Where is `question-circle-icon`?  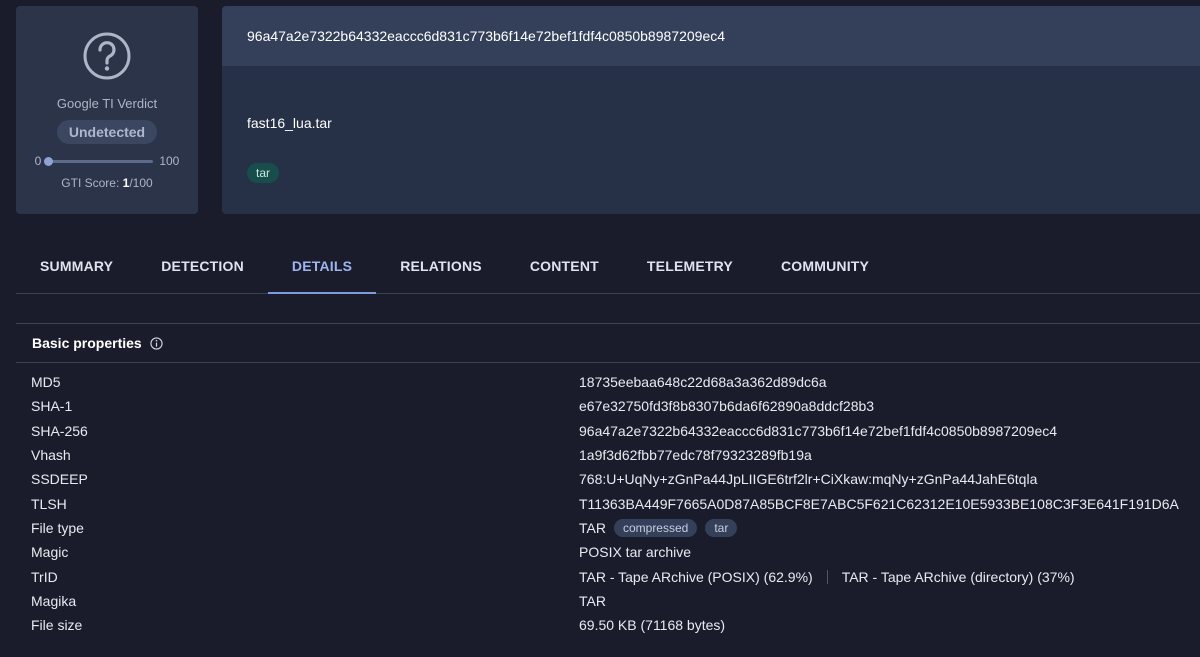
question-circle-icon is located at coordinates (107, 56).